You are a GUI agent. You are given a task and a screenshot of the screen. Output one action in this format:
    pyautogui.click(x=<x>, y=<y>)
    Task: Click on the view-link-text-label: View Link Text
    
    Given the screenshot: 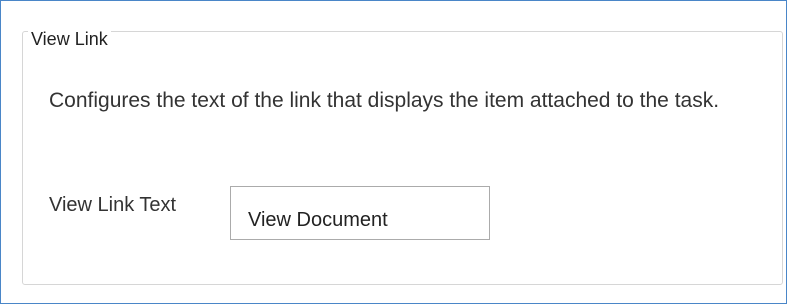 What is the action you would take?
    pyautogui.click(x=113, y=205)
    